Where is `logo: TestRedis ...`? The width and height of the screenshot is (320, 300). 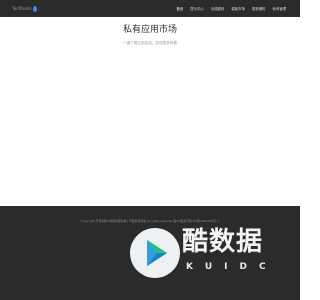 logo: TestRedis ... is located at coordinates (26, 8).